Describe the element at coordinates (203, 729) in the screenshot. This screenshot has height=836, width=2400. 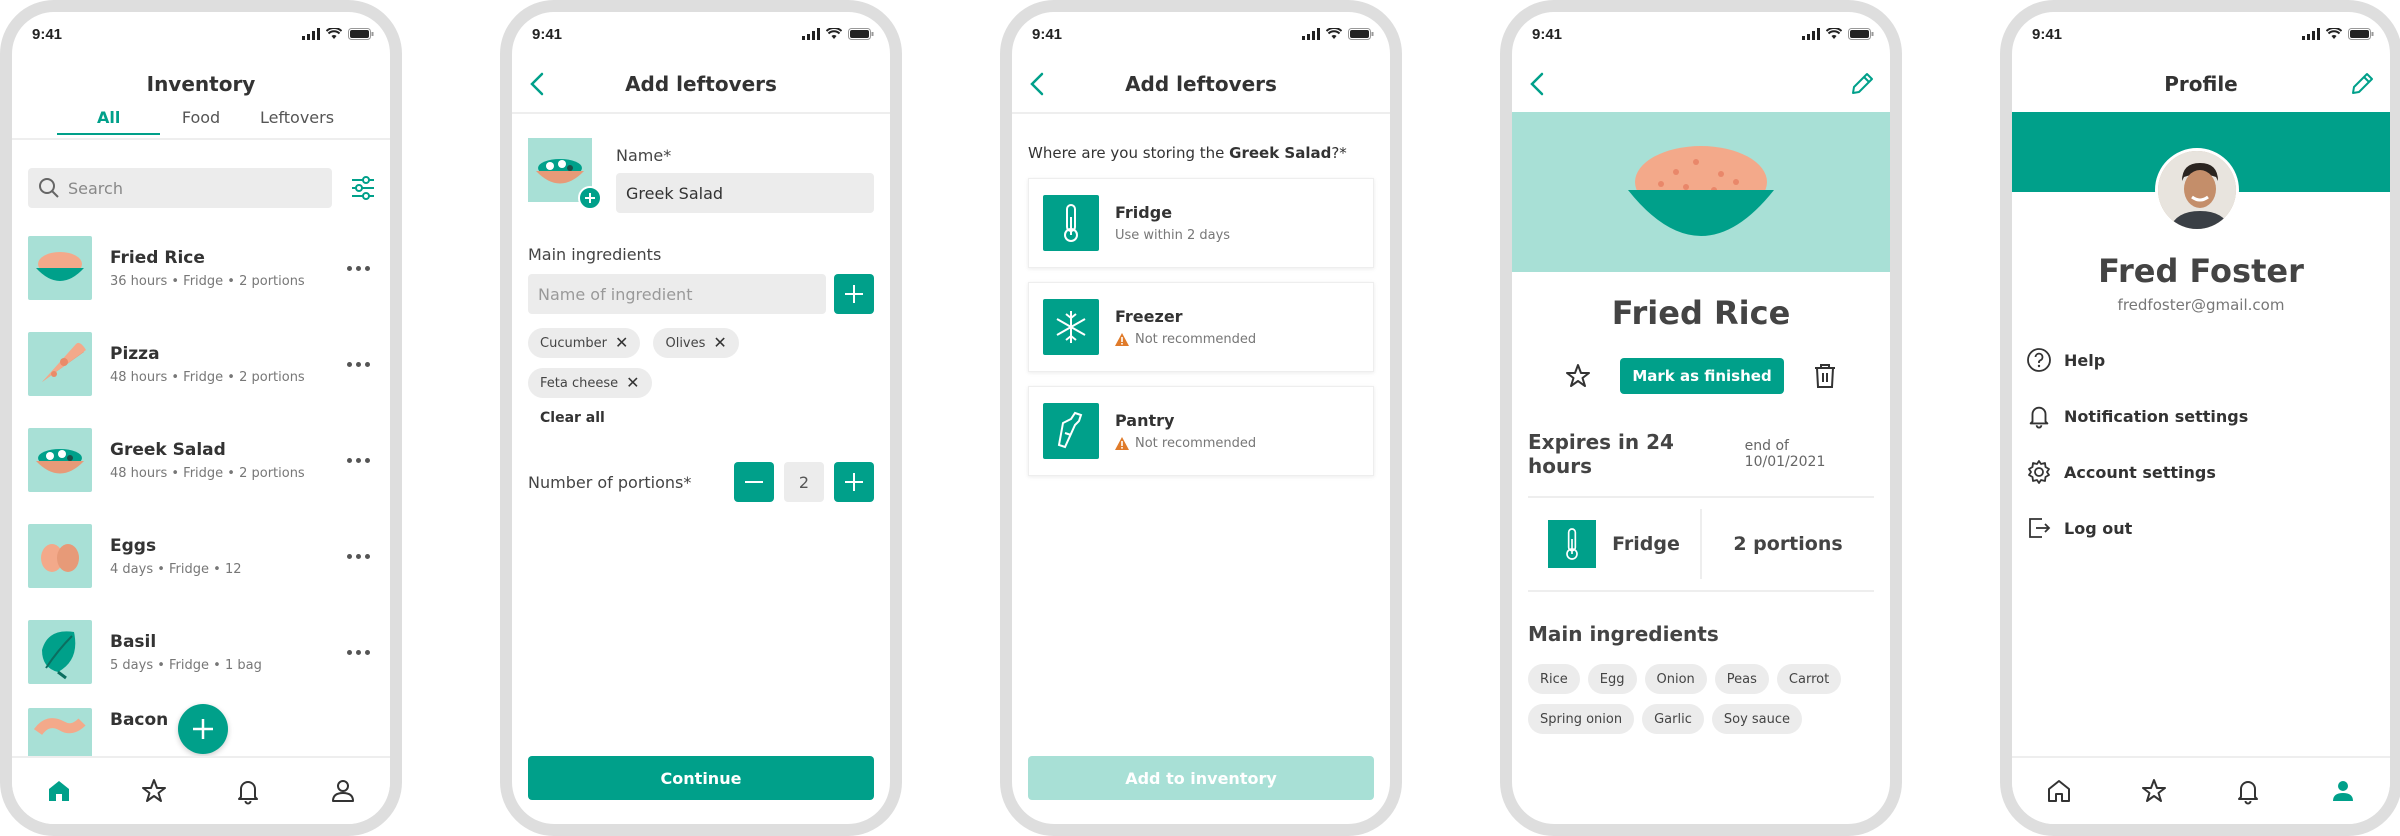
I see `add-item-button` at that location.